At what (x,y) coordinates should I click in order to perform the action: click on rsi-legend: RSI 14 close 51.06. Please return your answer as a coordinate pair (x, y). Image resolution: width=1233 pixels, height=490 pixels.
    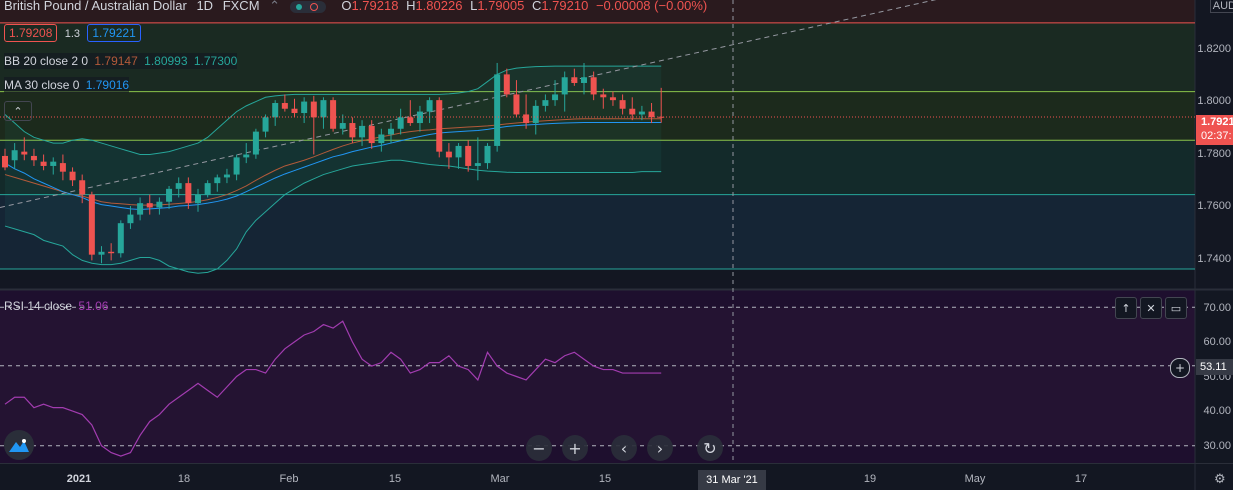
    Looking at the image, I should click on (56, 306).